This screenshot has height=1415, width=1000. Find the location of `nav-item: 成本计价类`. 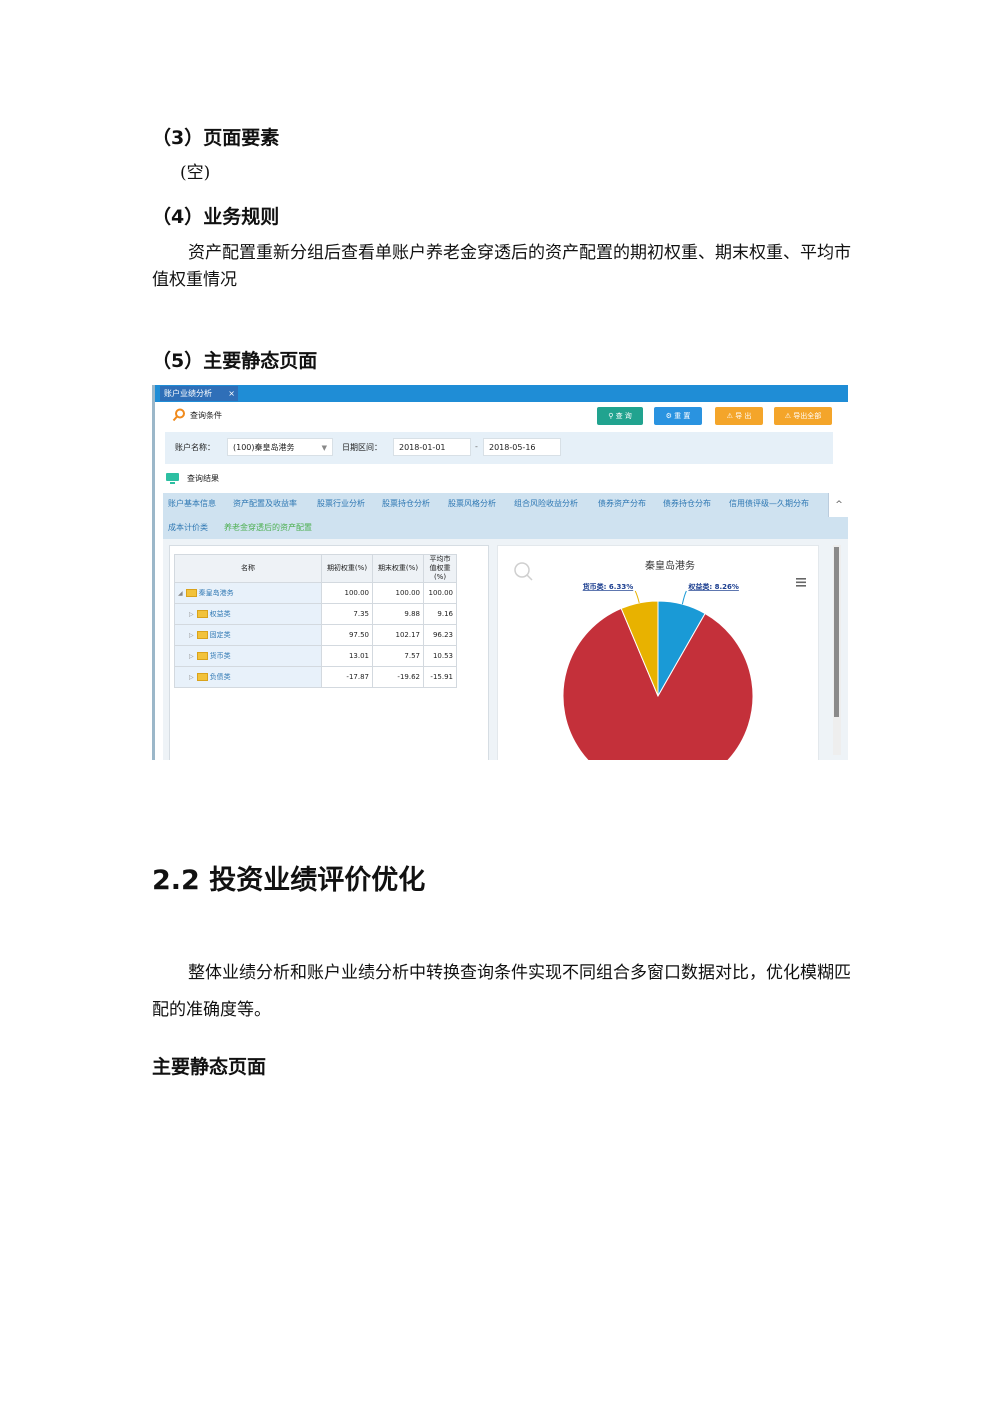

nav-item: 成本计价类 is located at coordinates (188, 527).